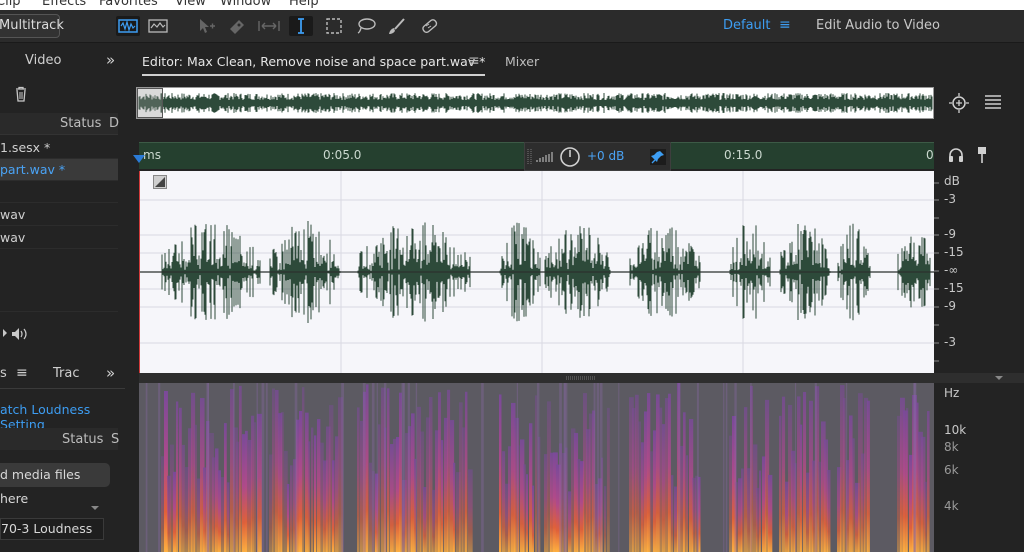  What do you see at coordinates (190, 4) in the screenshot?
I see `menu-view: View` at bounding box center [190, 4].